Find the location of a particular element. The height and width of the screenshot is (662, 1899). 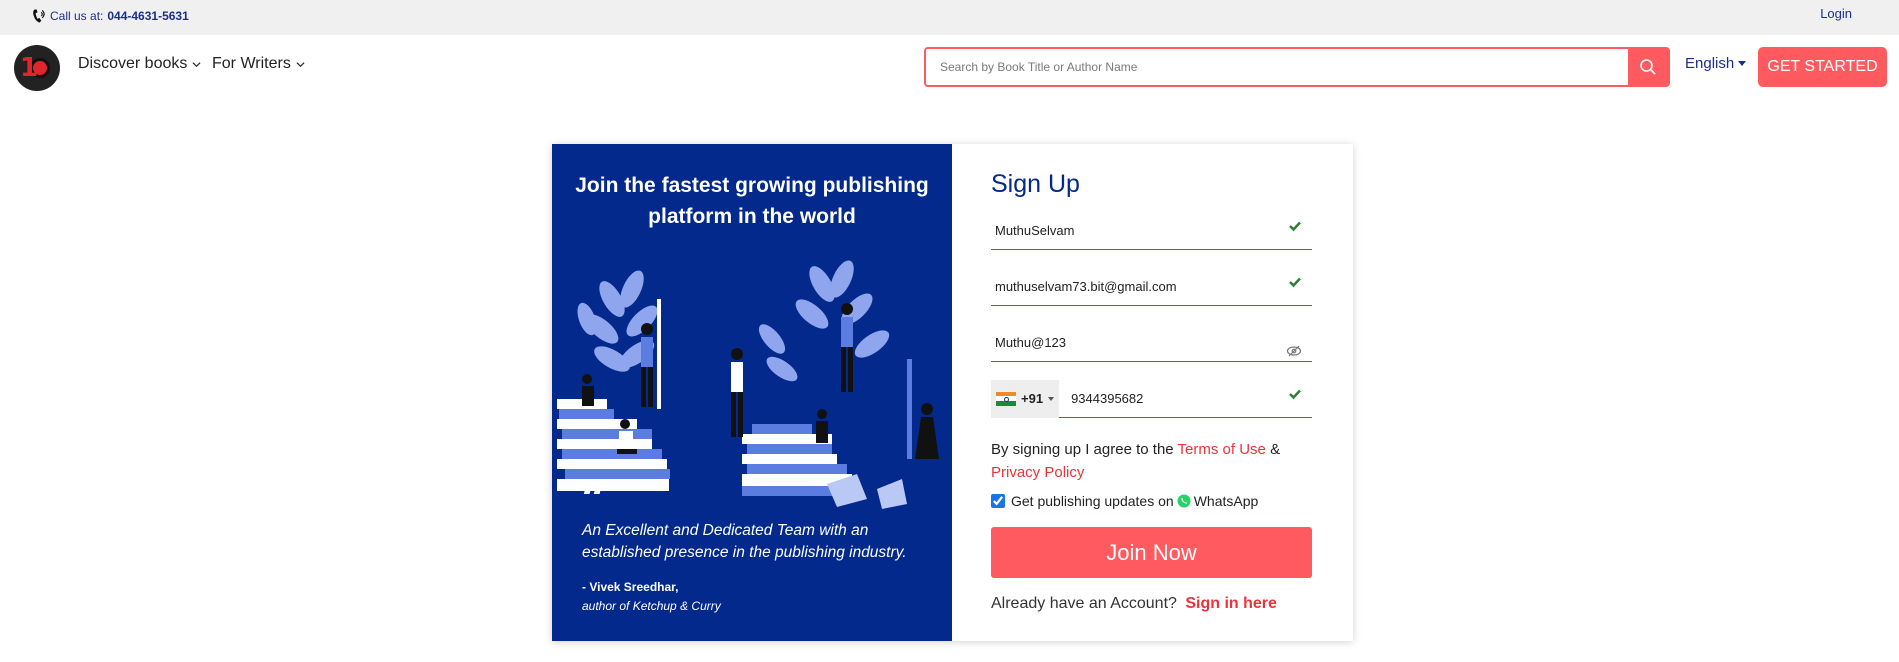

country-code-selector: +91 is located at coordinates (1025, 398).